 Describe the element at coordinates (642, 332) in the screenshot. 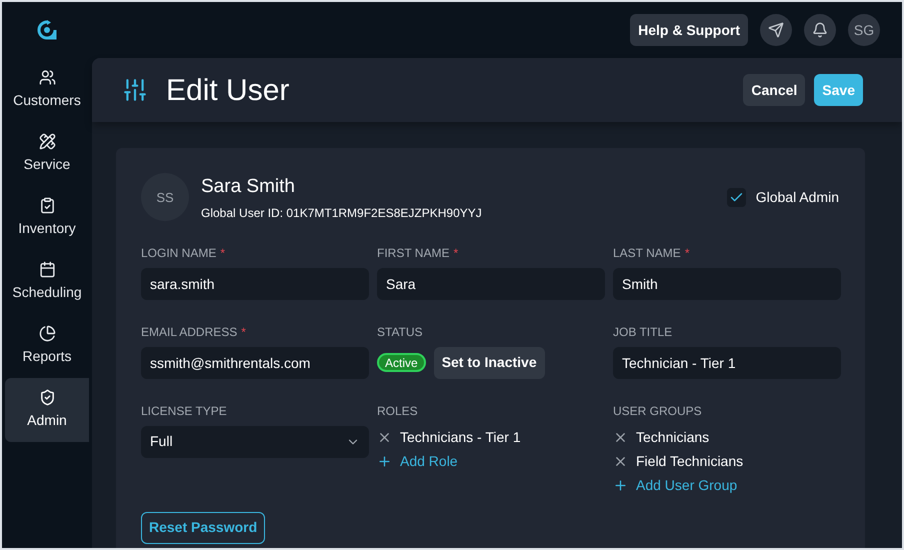

I see `field-label: JOB TITLE` at that location.